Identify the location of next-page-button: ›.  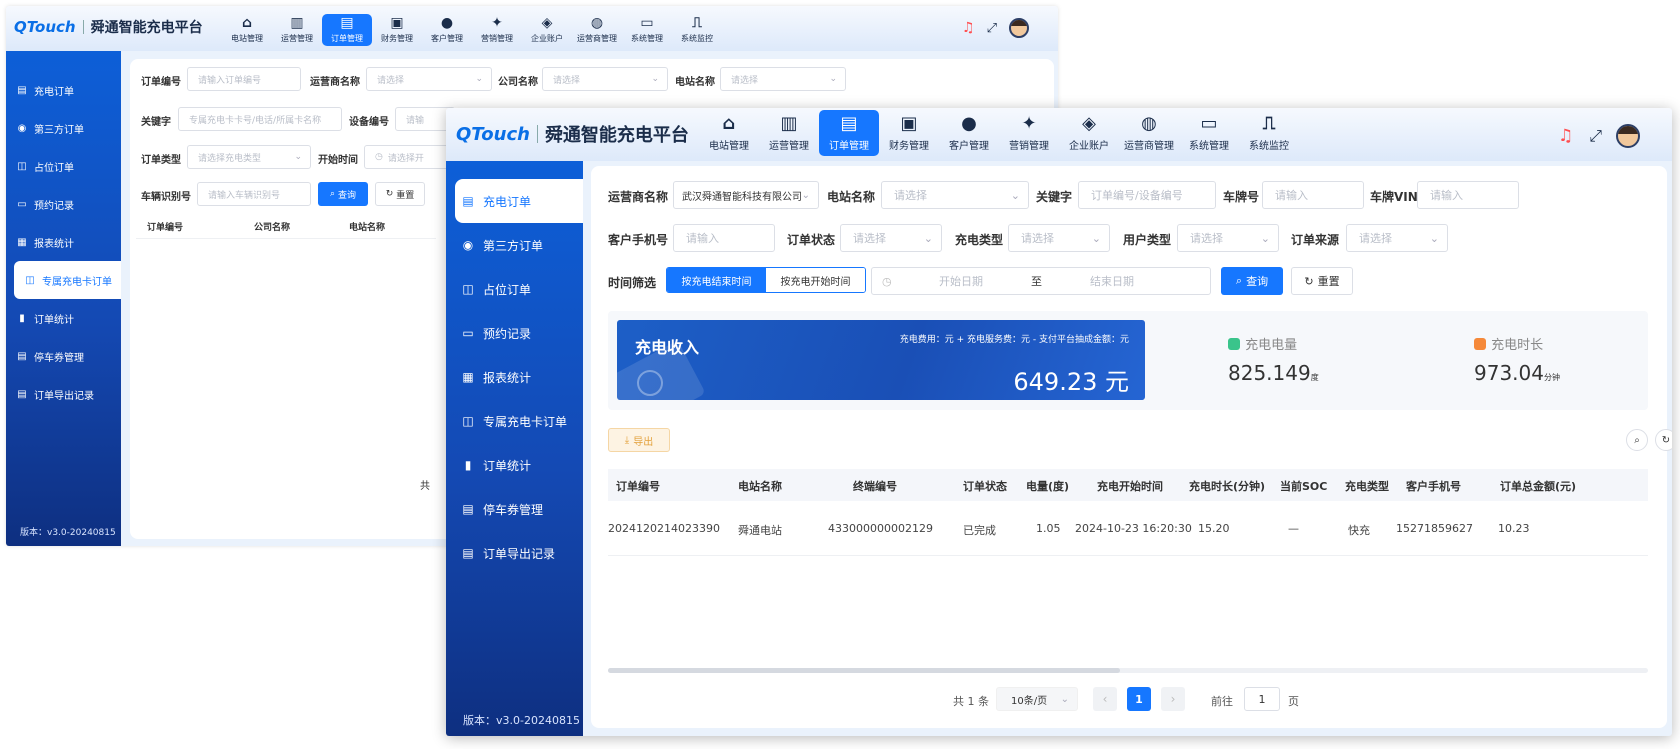
(1173, 699).